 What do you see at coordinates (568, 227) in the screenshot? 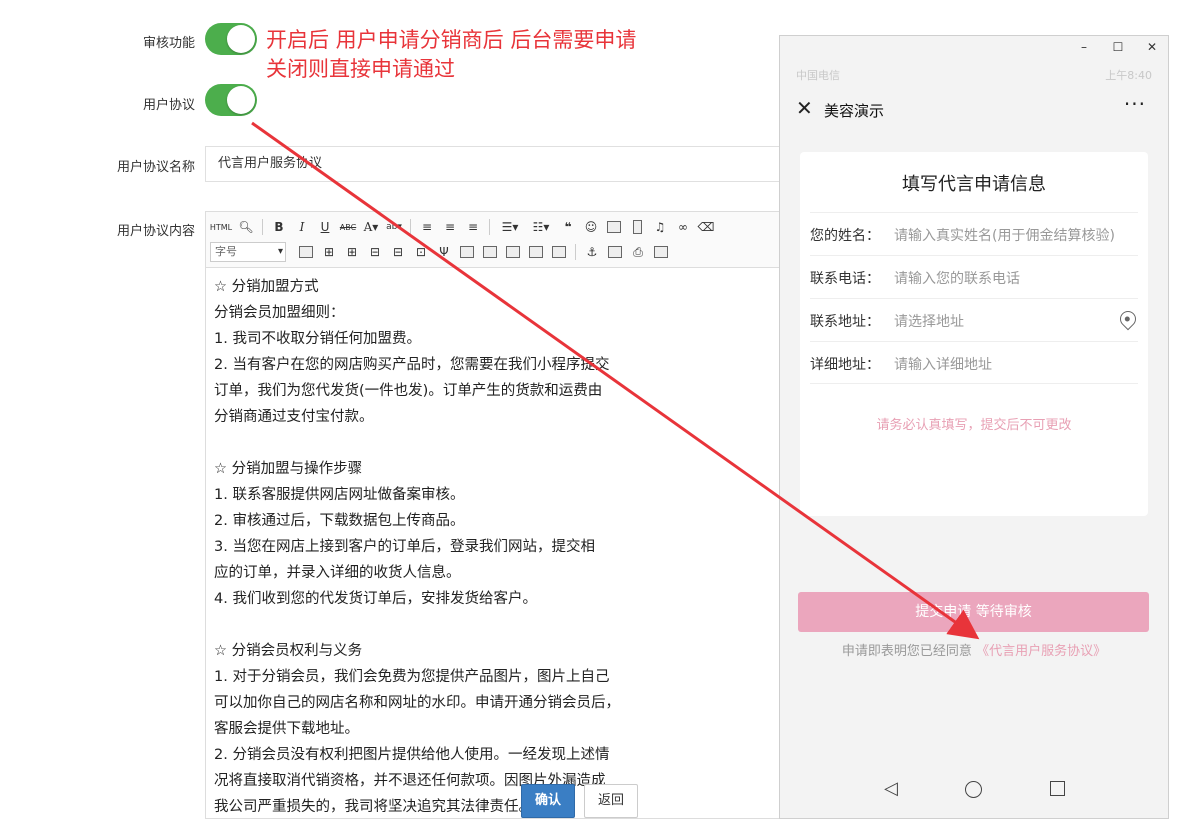
I see `blockquote-icon: ❝` at bounding box center [568, 227].